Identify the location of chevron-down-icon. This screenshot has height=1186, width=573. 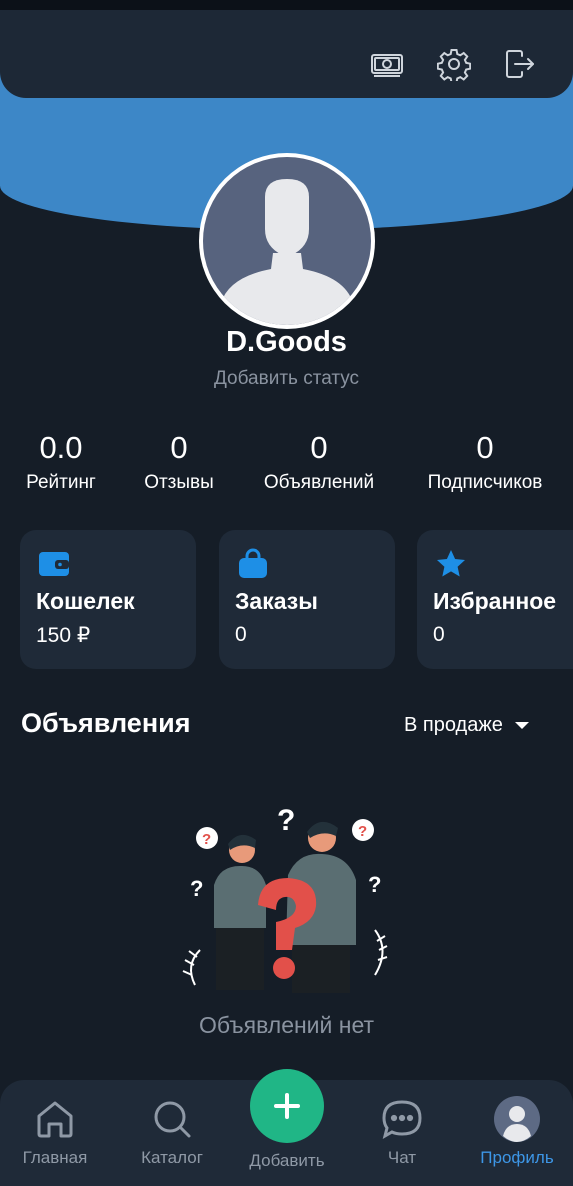
(521, 725).